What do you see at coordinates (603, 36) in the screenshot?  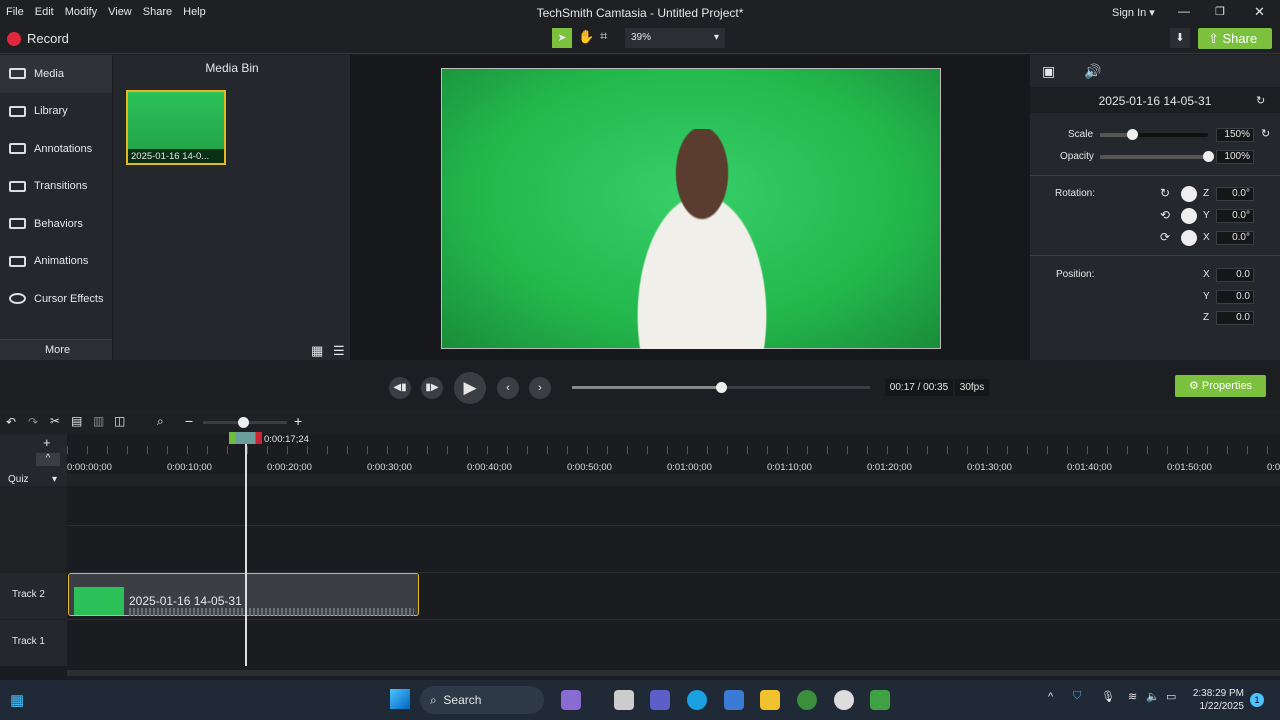 I see `crop-tool-icon: ⌗` at bounding box center [603, 36].